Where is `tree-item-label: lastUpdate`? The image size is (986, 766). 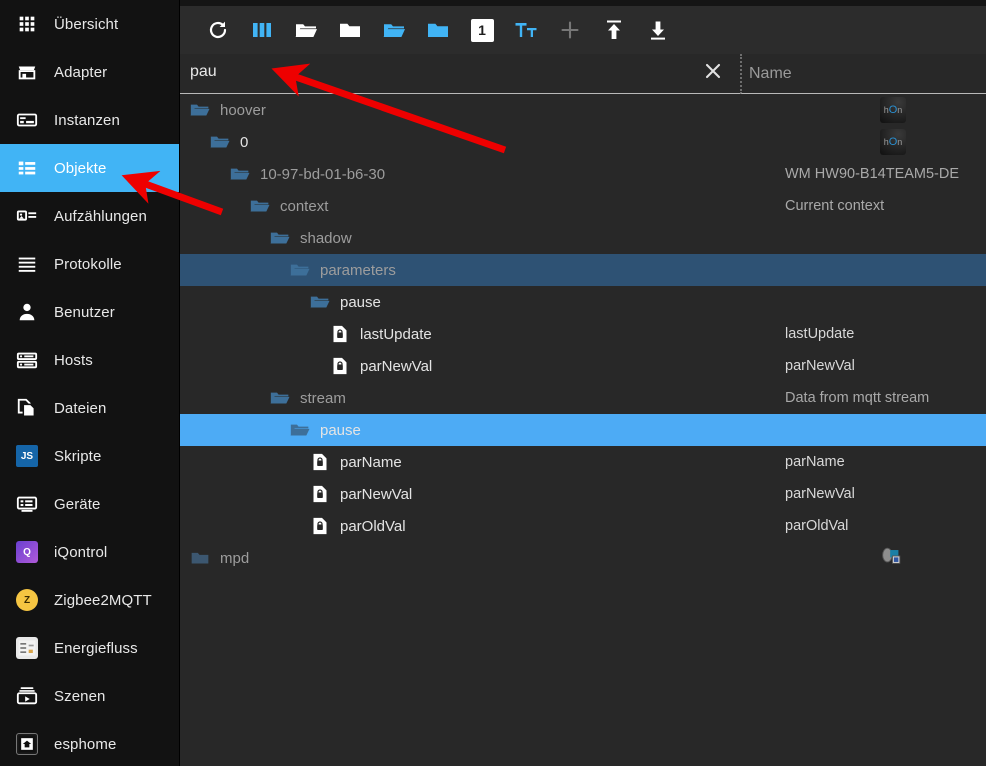
tree-item-label: lastUpdate is located at coordinates (396, 334).